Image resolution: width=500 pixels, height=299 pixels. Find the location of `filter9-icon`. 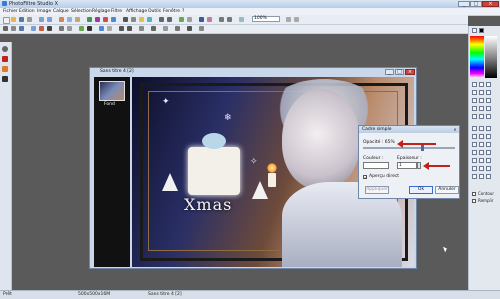

filter9-icon is located at coordinates (81, 28).